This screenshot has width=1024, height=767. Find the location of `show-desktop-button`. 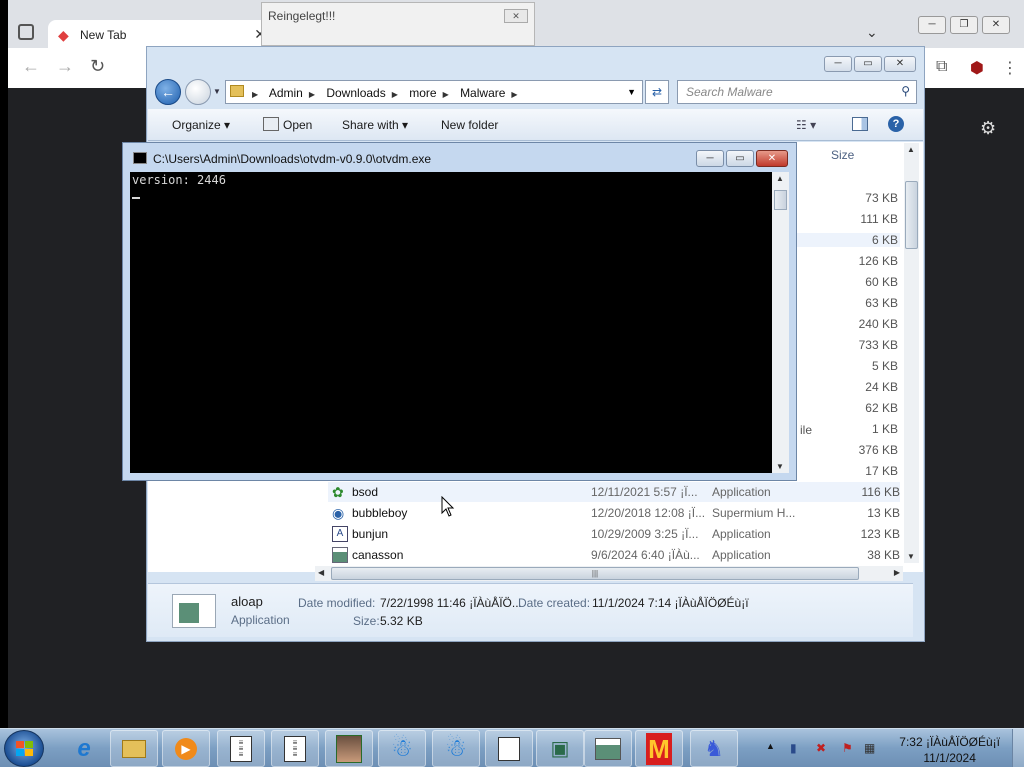

show-desktop-button is located at coordinates (1018, 748).